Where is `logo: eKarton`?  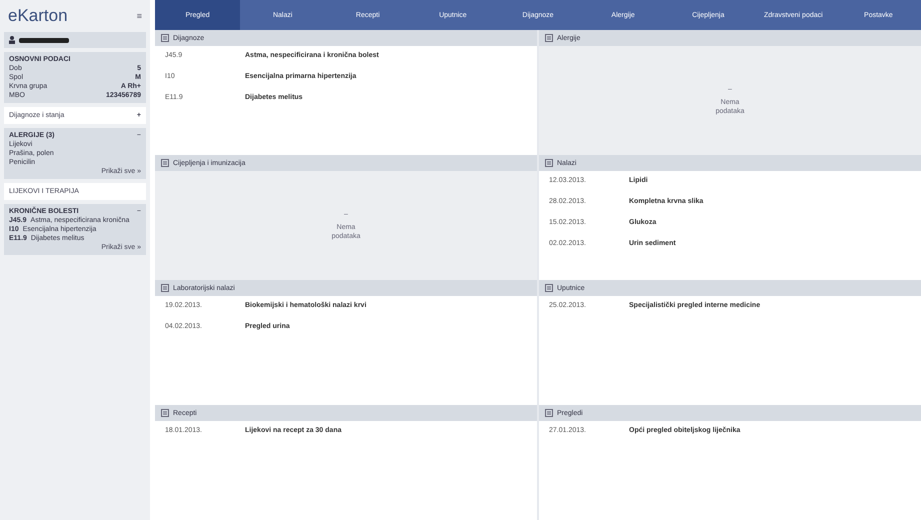 logo: eKarton is located at coordinates (38, 16).